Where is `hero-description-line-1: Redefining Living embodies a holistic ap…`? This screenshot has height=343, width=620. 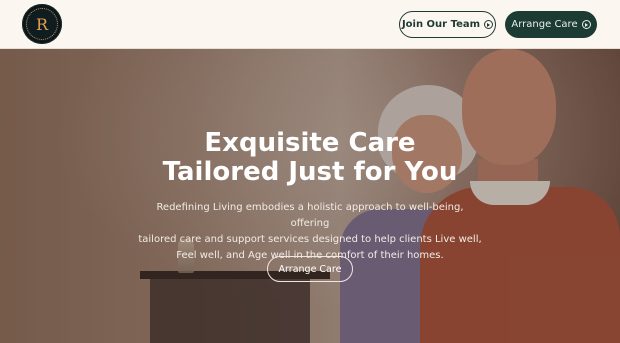
hero-description-line-1: Redefining Living embodies a holistic ap… is located at coordinates (310, 215).